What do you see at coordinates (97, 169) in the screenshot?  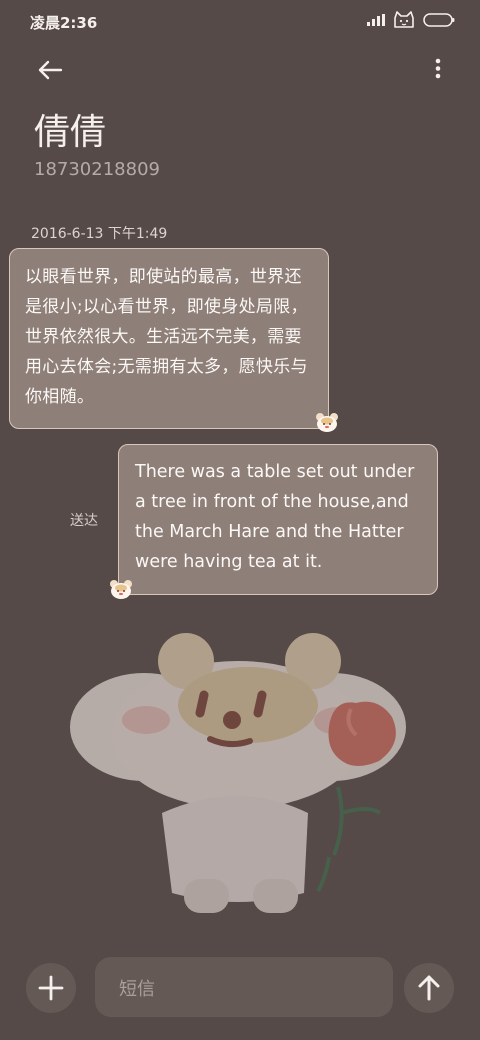 I see `contact-number: 18730218809` at bounding box center [97, 169].